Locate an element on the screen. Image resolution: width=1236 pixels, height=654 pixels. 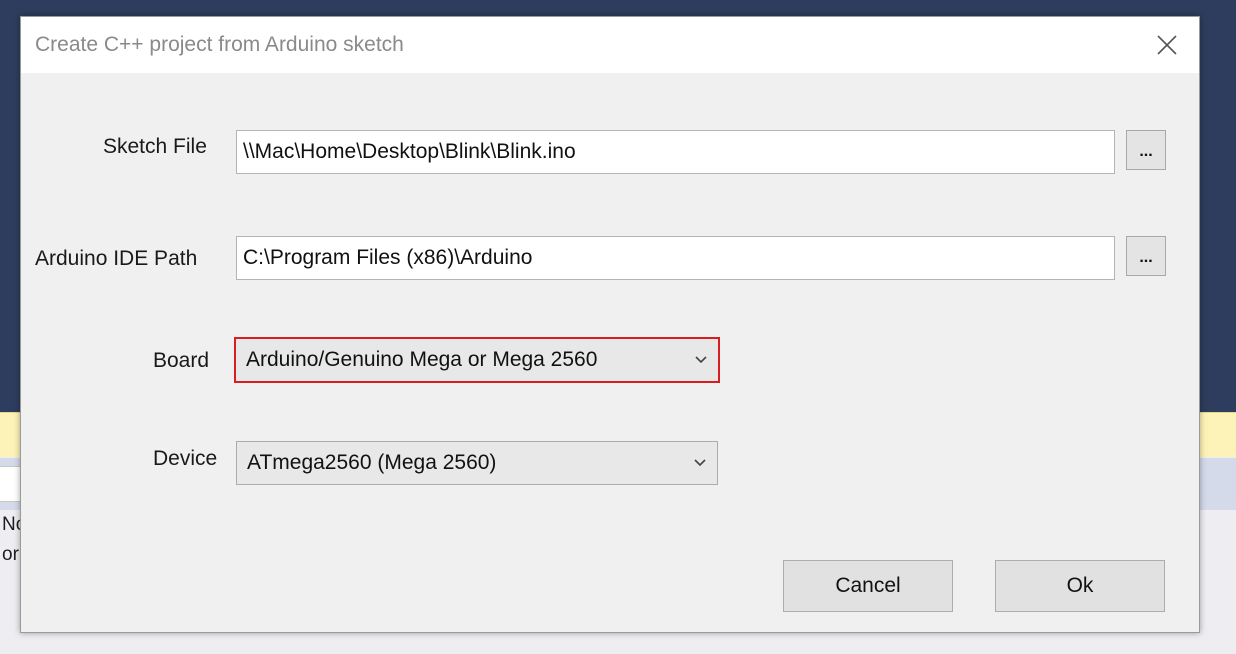
device-label: Device is located at coordinates (185, 458).